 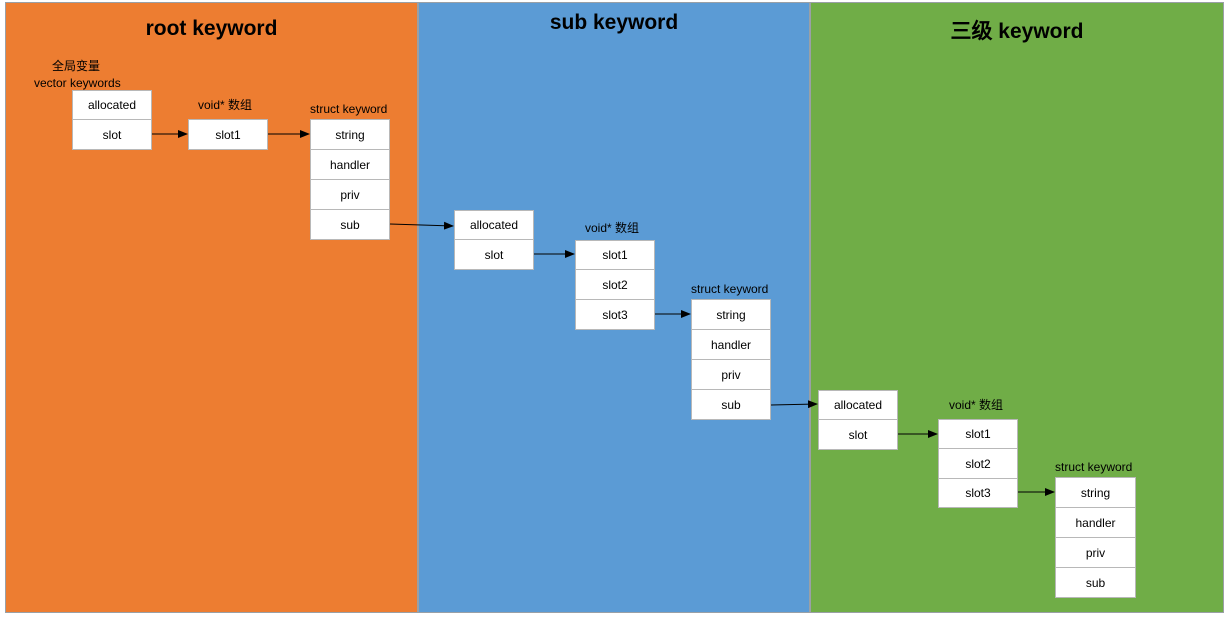 I want to click on arrow-sub-sub-to-third-vector, so click(x=794, y=404).